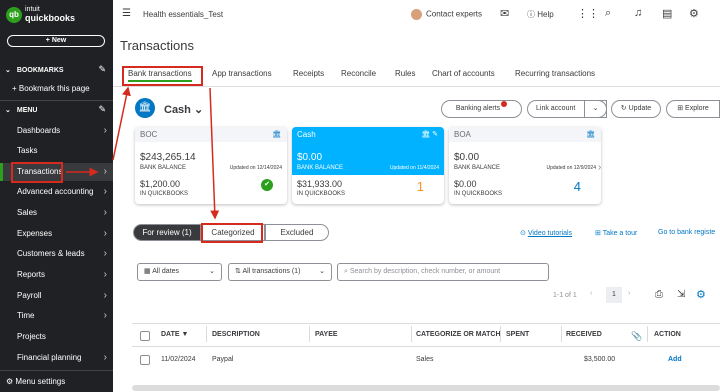  Describe the element at coordinates (56, 151) in the screenshot. I see `sidebar-item-tasks: Tasks` at that location.